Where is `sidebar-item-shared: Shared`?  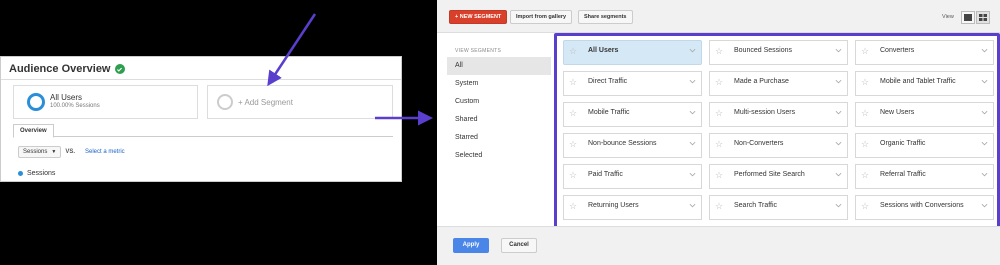
sidebar-item-shared: Shared is located at coordinates (499, 120).